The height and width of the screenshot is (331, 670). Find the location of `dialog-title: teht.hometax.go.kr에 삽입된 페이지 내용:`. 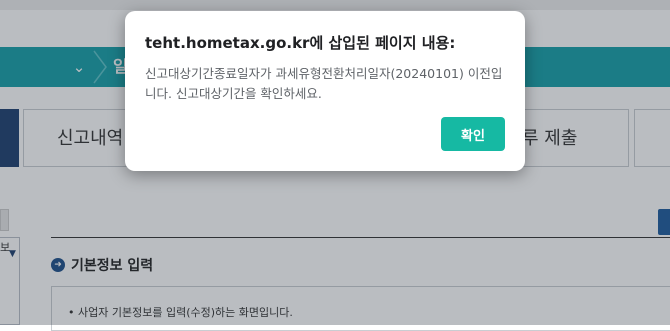

dialog-title: teht.hometax.go.kr에 삽입된 페이지 내용: is located at coordinates (300, 43).